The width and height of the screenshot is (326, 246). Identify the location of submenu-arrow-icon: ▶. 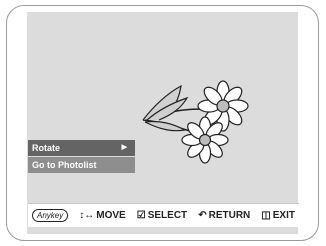
(124, 147).